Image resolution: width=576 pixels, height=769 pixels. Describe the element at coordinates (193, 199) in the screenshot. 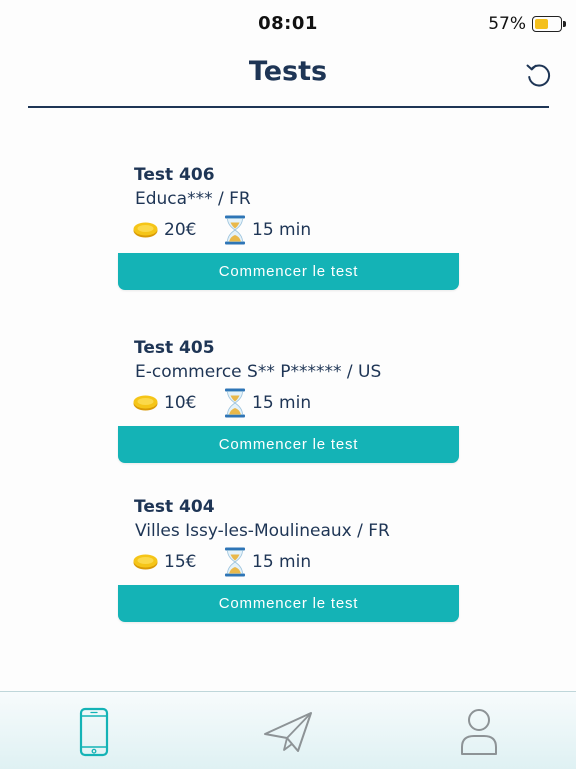

I see `test-subtitle: Educa*** / FR` at that location.